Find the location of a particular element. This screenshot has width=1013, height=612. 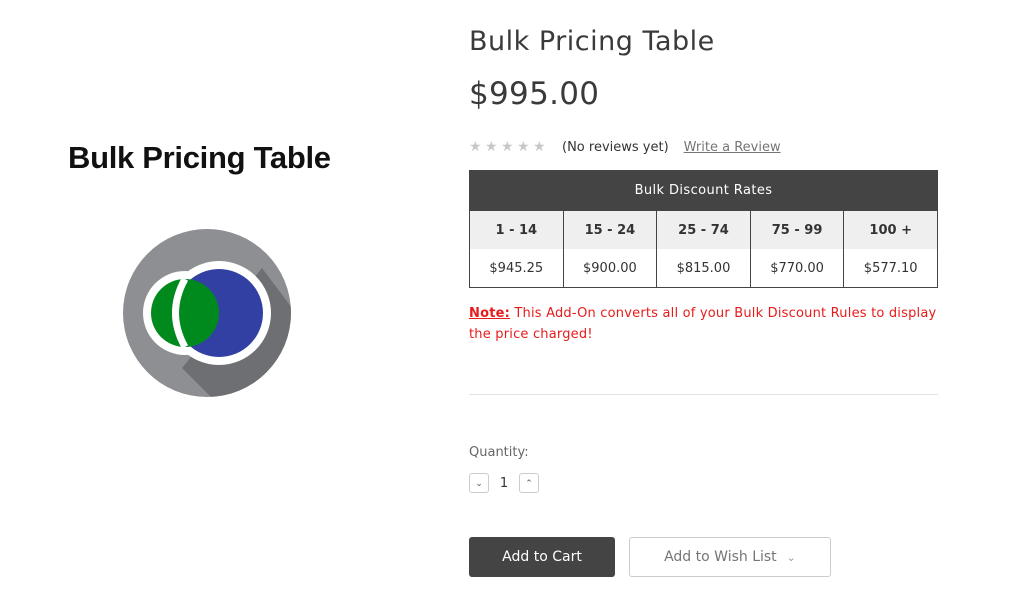

quantity-label: Quantity: is located at coordinates (499, 452).